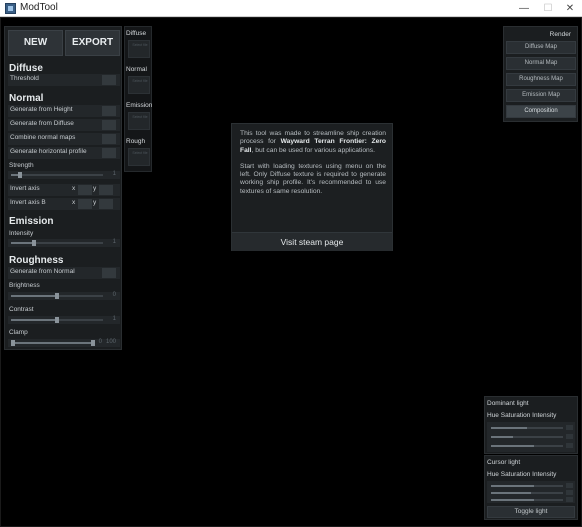 The image size is (582, 527). I want to click on export-button: EXPORT, so click(92, 43).